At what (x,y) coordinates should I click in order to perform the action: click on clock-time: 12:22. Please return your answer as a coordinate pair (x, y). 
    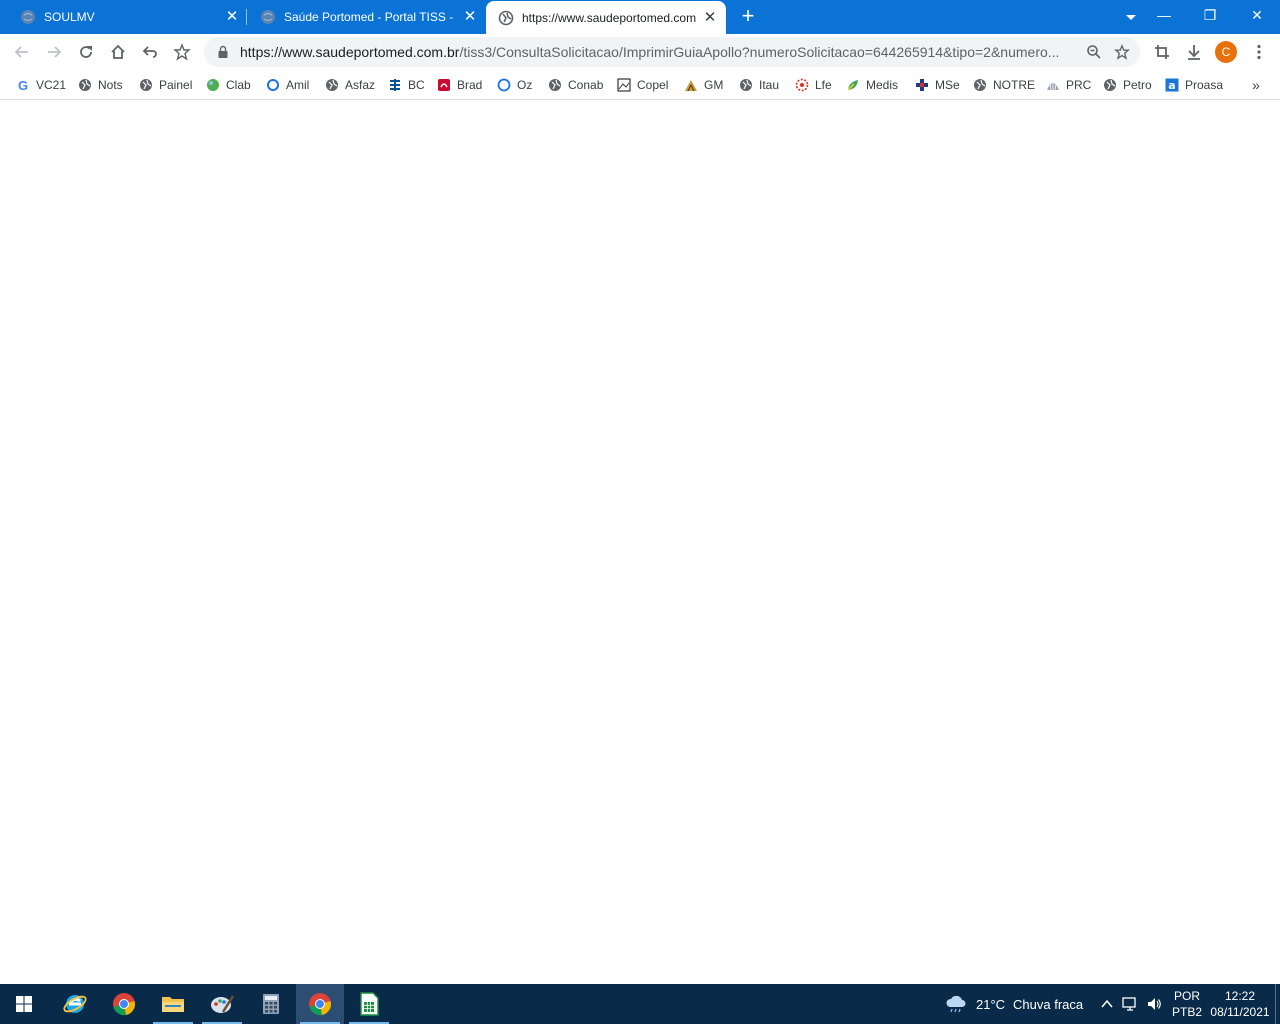
    Looking at the image, I should click on (1240, 996).